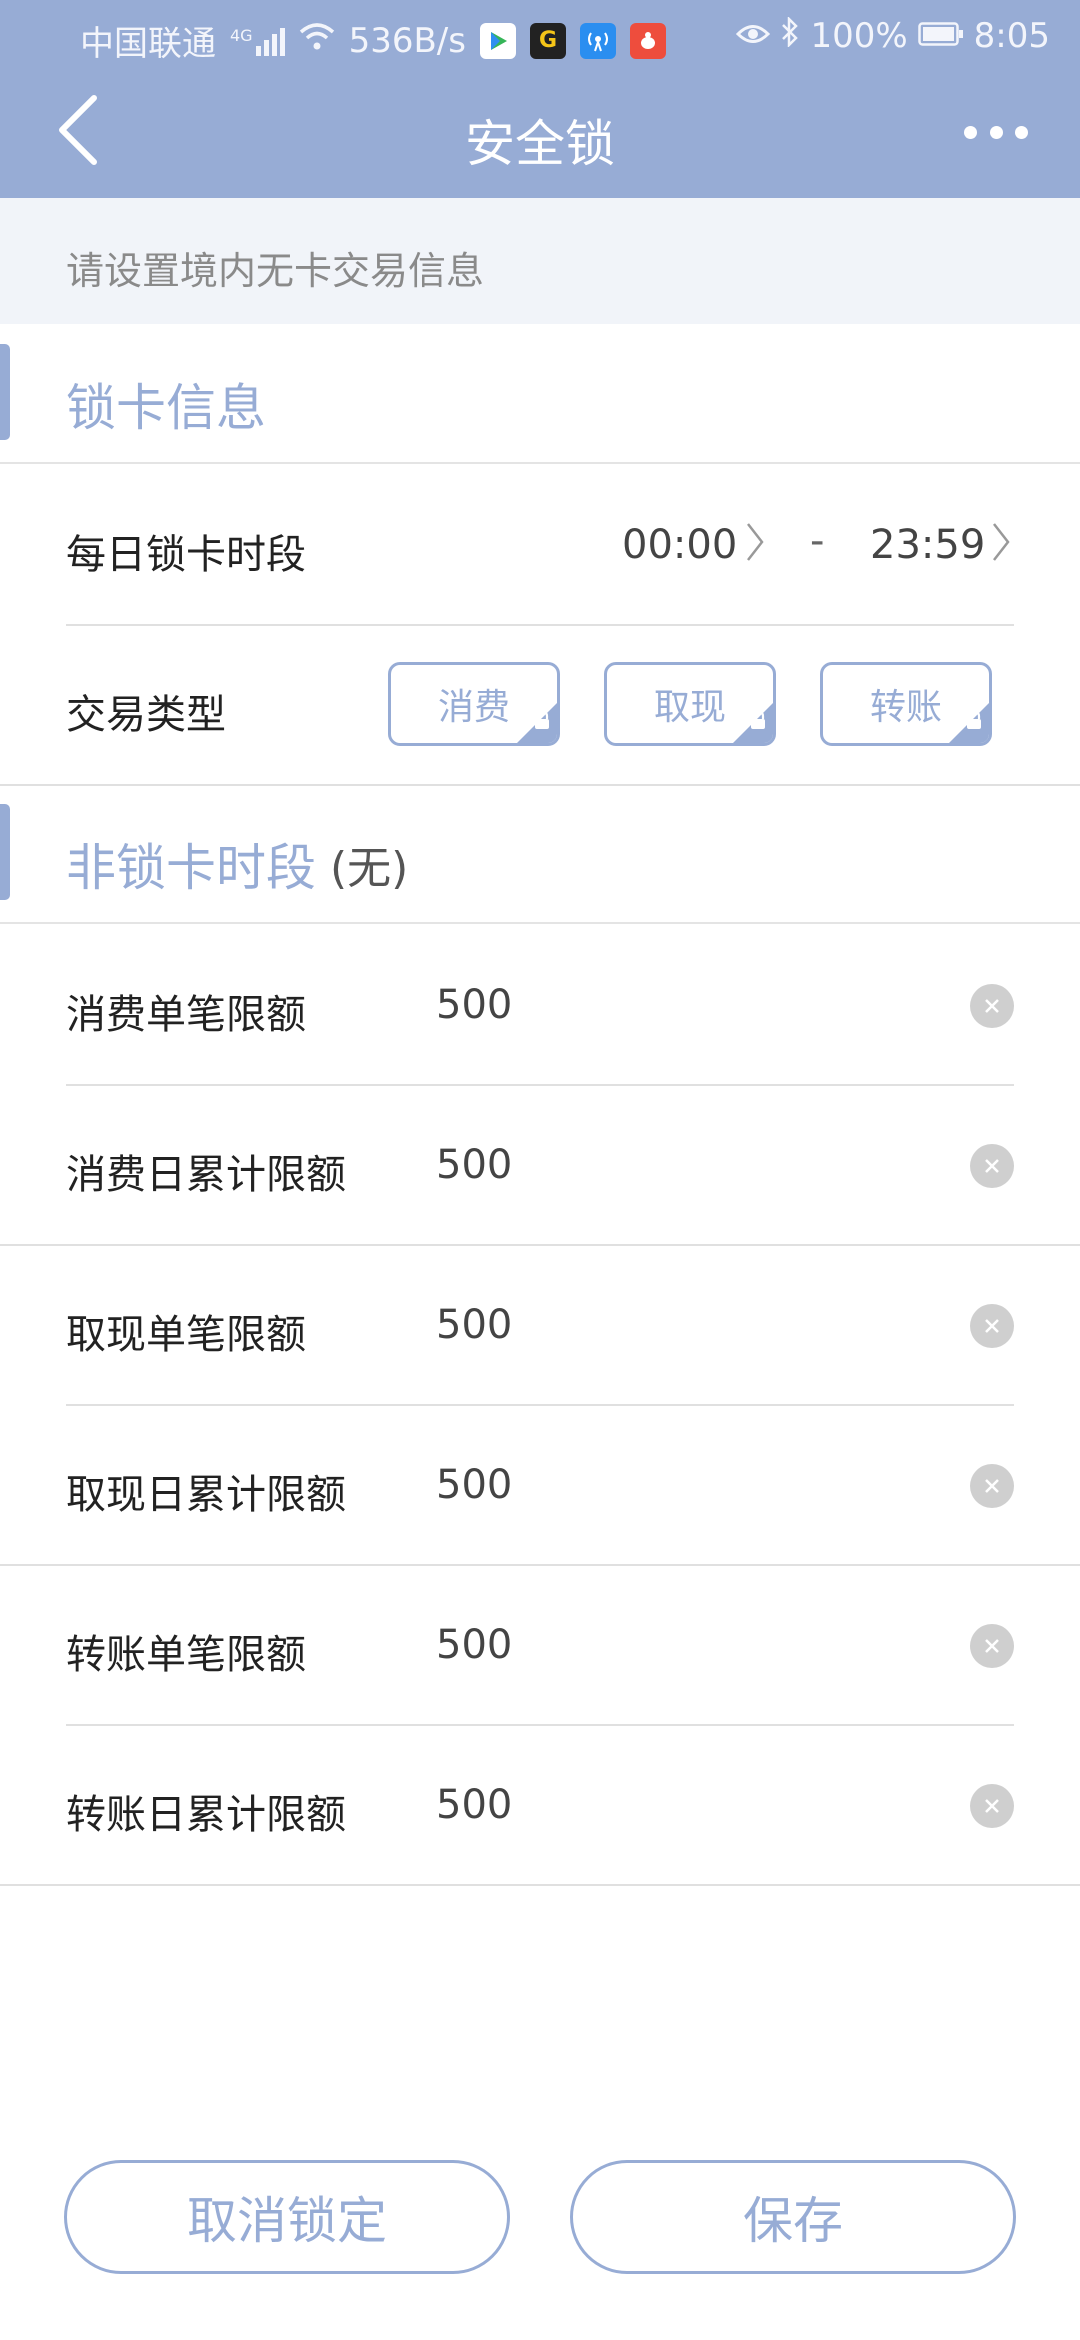 The image size is (1080, 2340). I want to click on header: 中国联通 4G 536B/s G 100% 8:05 安全锁, so click(540, 99).